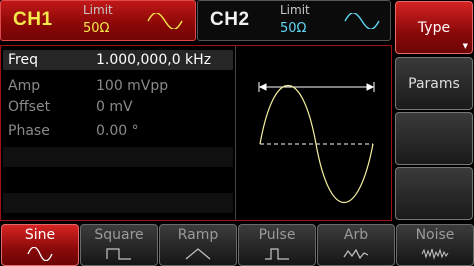 This screenshot has width=474, height=266. Describe the element at coordinates (198, 245) in the screenshot. I see `tab-ramp: Ramp` at that location.